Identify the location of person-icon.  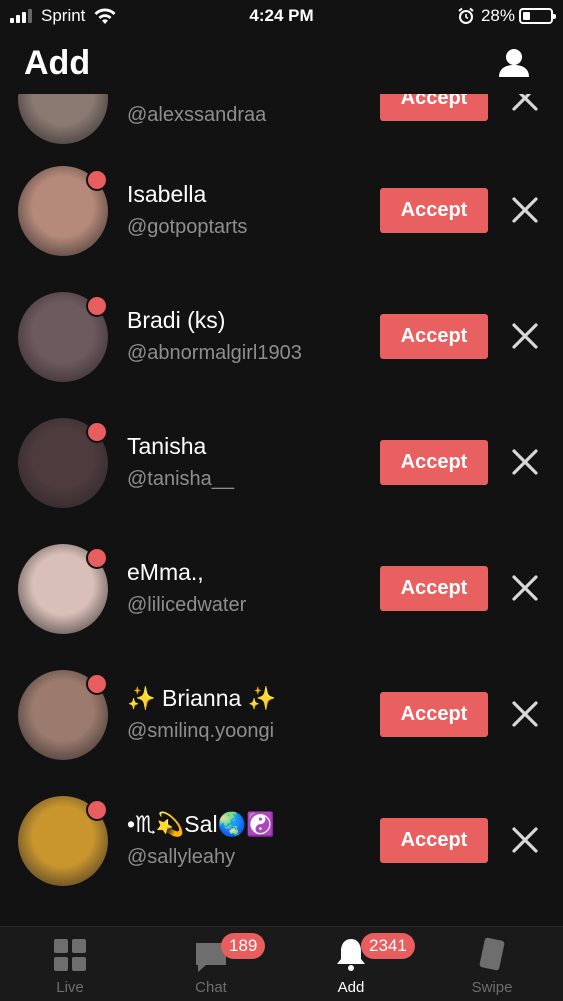
(514, 63).